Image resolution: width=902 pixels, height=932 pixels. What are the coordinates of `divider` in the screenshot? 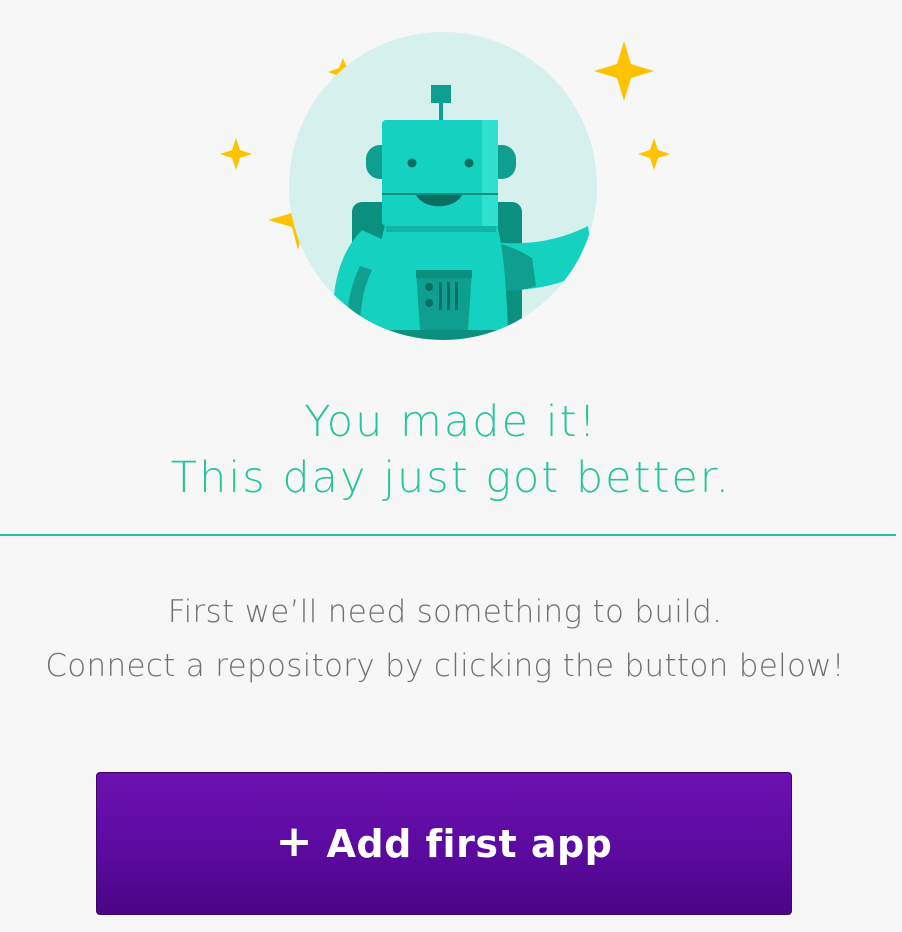 It's located at (448, 535).